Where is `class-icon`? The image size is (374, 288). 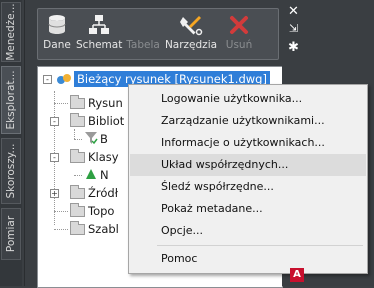 class-icon is located at coordinates (91, 174).